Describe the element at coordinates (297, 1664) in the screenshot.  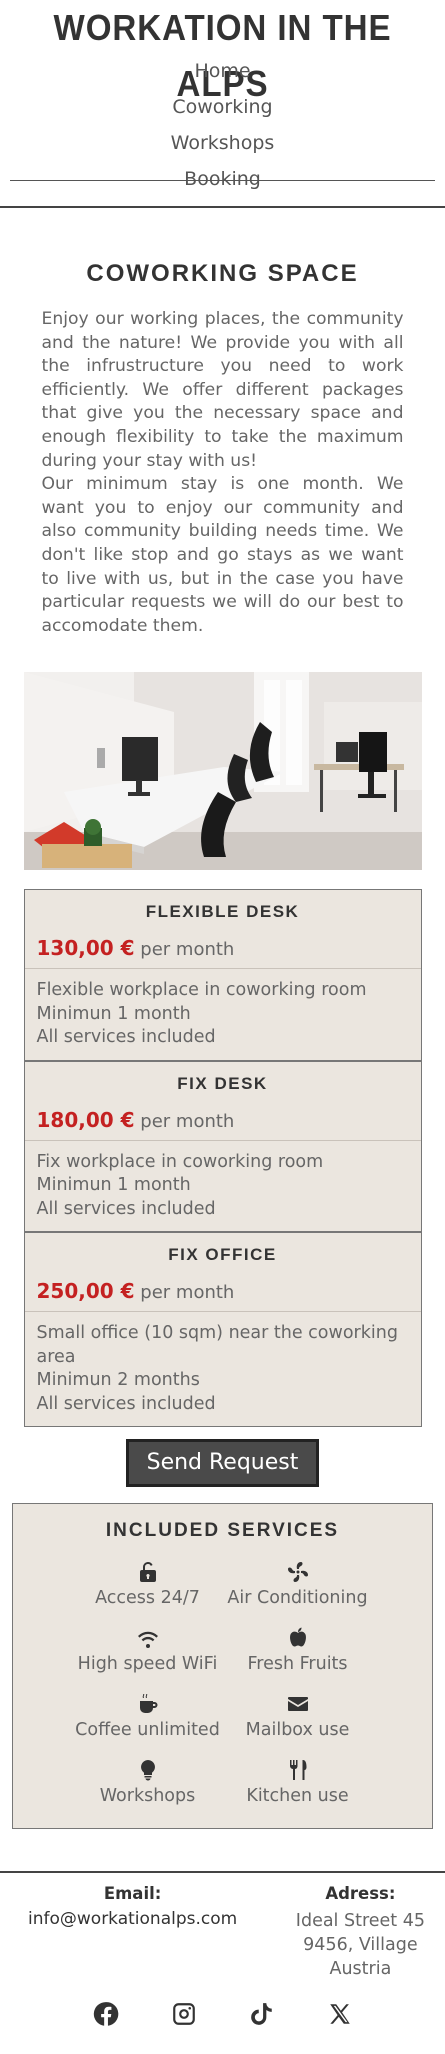
I see `service-label: Fresh Fruits` at that location.